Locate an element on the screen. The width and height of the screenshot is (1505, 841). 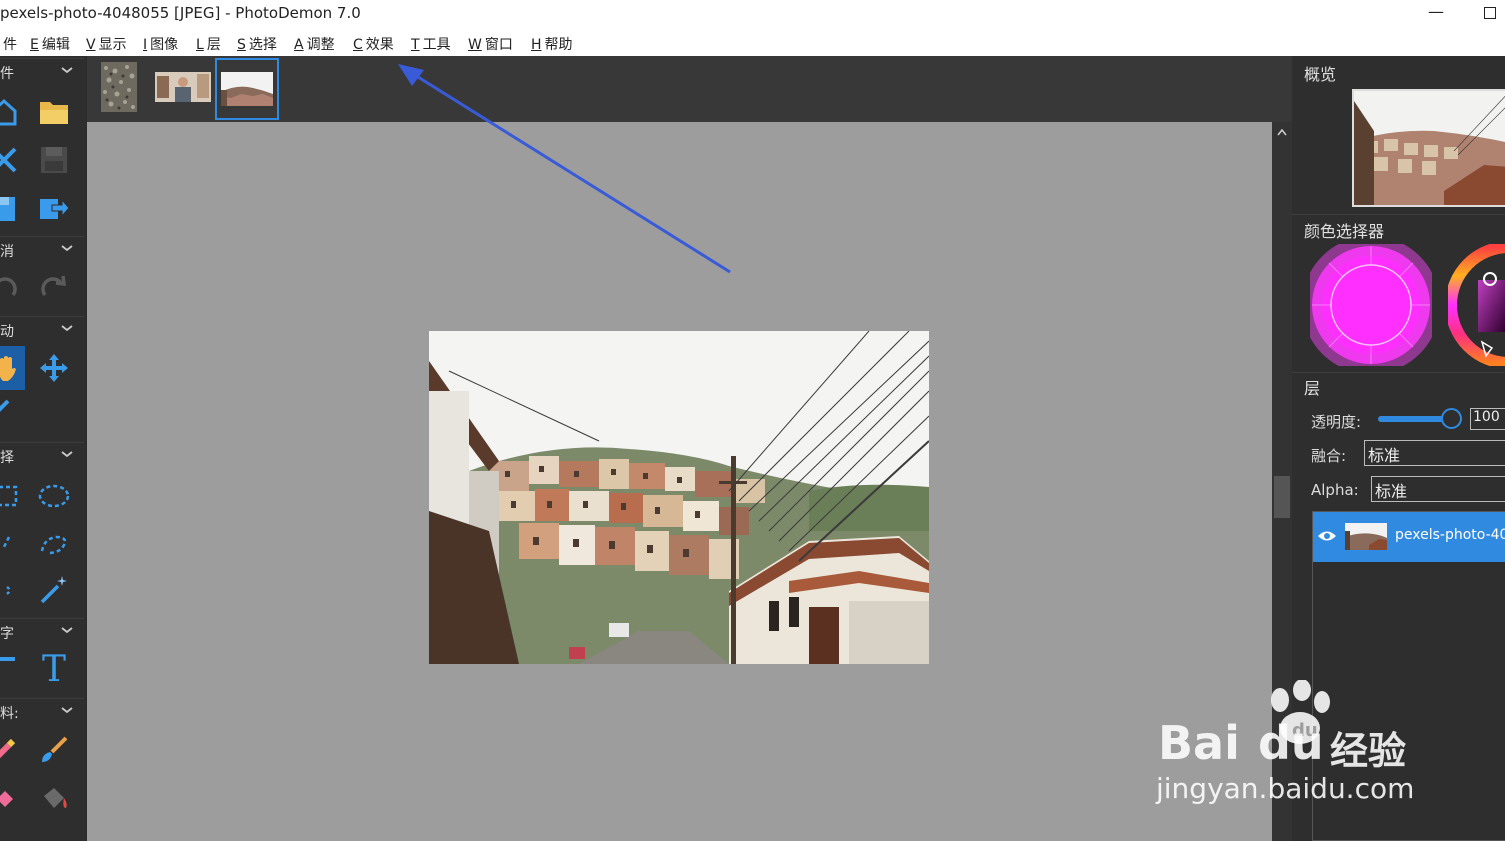
menu-select: S 选择 is located at coordinates (257, 44).